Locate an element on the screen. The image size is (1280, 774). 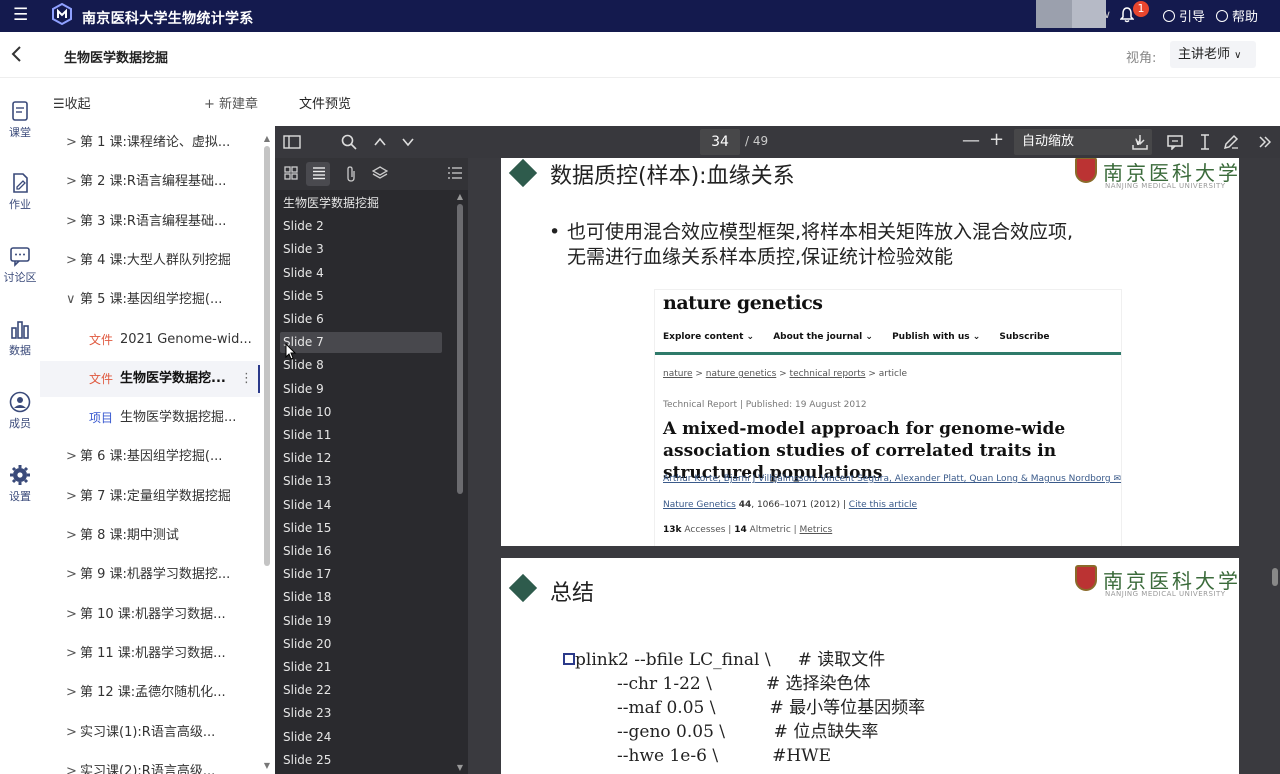
outline-item: Slide 10 is located at coordinates (364, 412).